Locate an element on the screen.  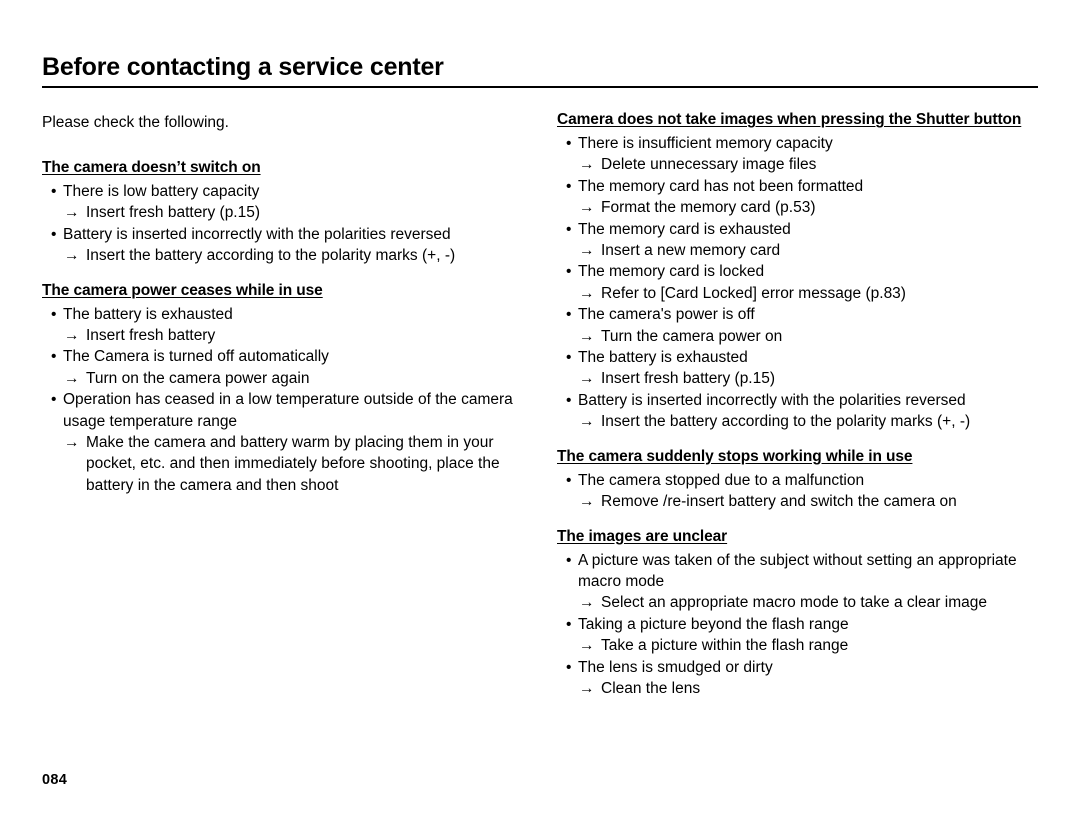
symptom-item: • The camera's power is off is located at coordinates (797, 314).